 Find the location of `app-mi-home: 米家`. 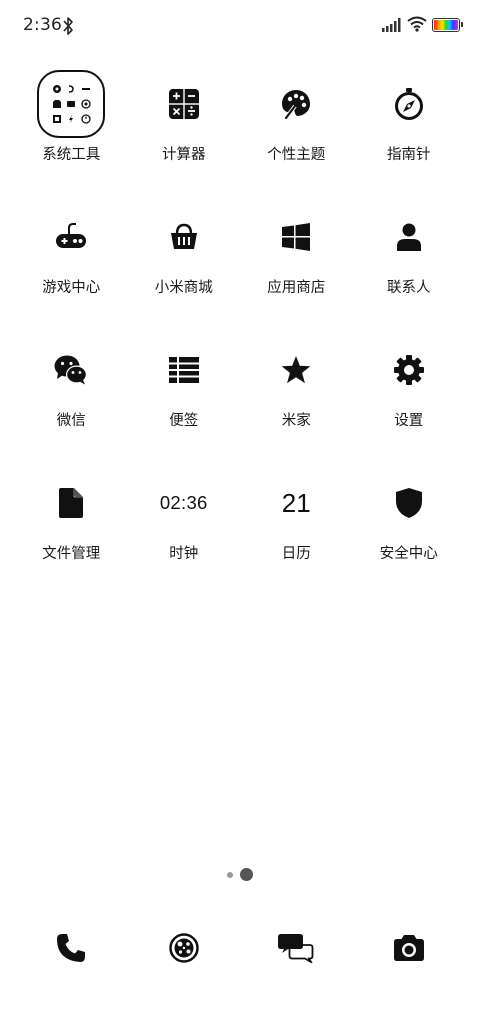

app-mi-home: 米家 is located at coordinates (296, 402).